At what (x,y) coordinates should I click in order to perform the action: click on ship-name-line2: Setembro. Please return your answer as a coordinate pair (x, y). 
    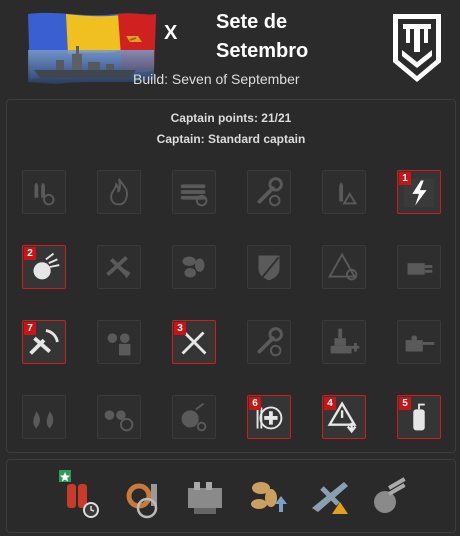
    Looking at the image, I should click on (262, 51).